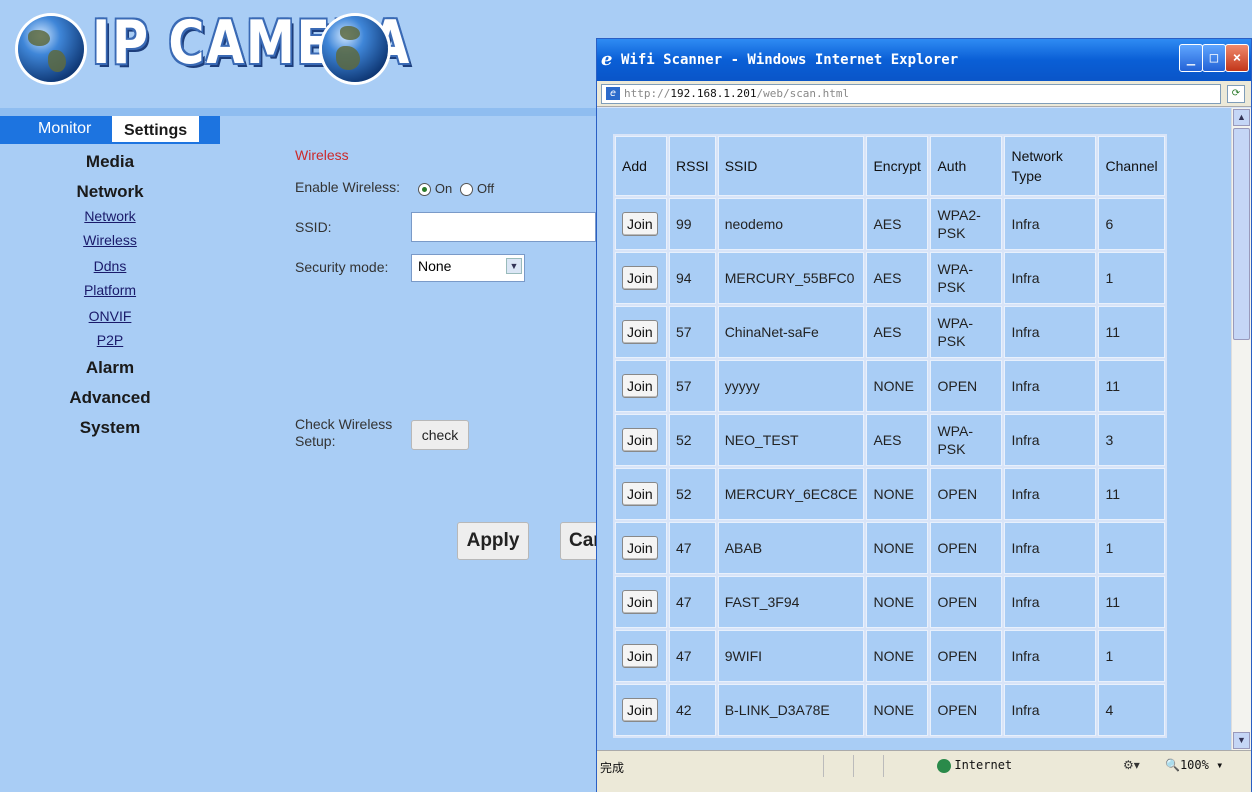  Describe the element at coordinates (612, 768) in the screenshot. I see `status-text: 完成` at that location.